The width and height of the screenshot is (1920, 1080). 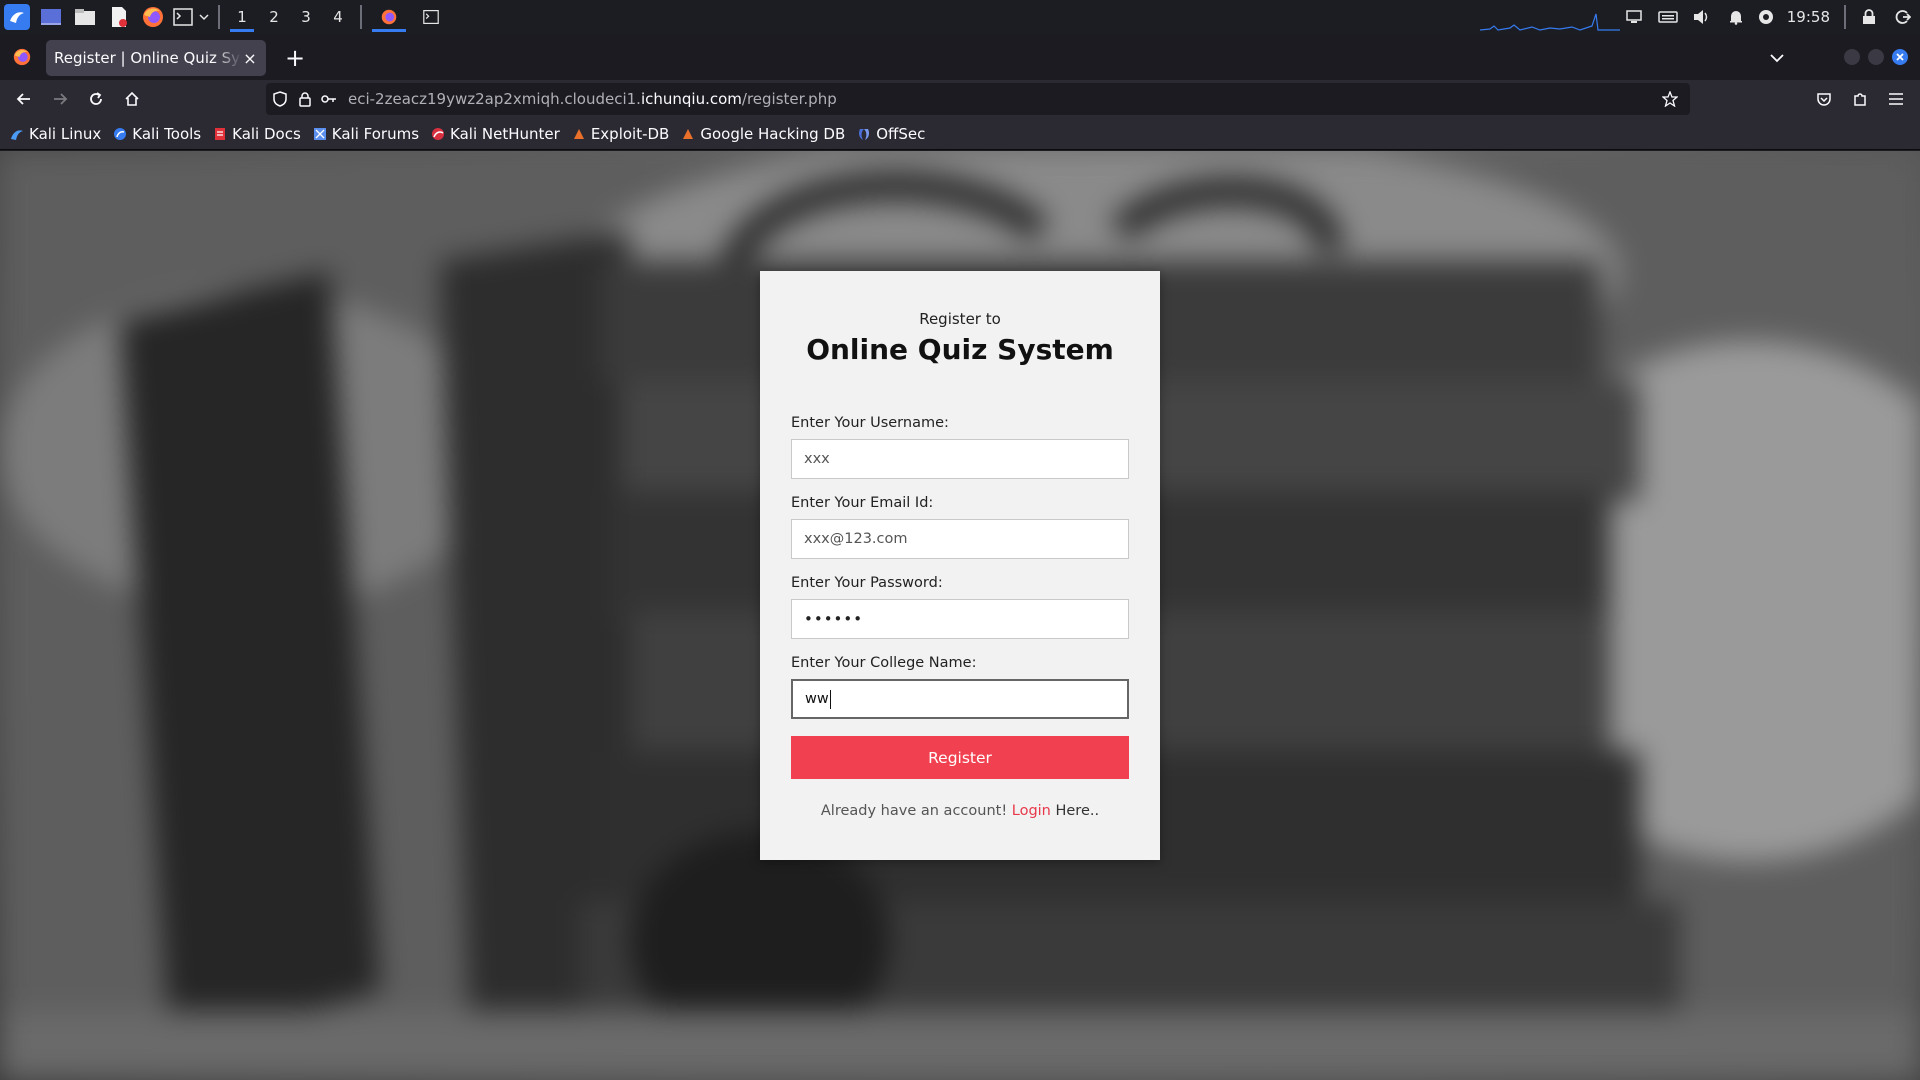 I want to click on bookmark-offsec: OffSec, so click(x=891, y=134).